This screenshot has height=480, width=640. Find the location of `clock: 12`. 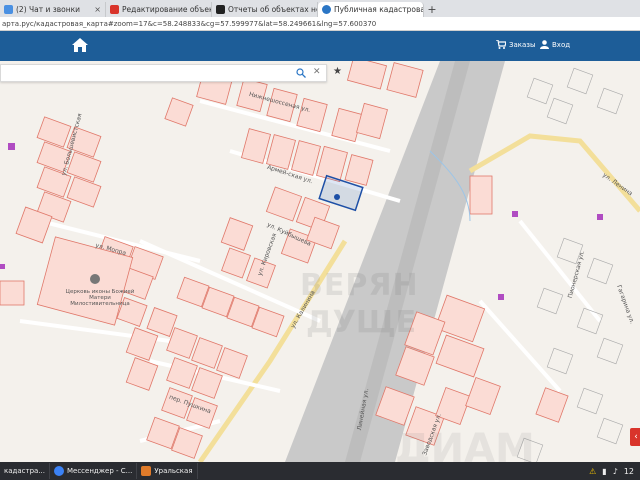

clock: 12 is located at coordinates (629, 471).